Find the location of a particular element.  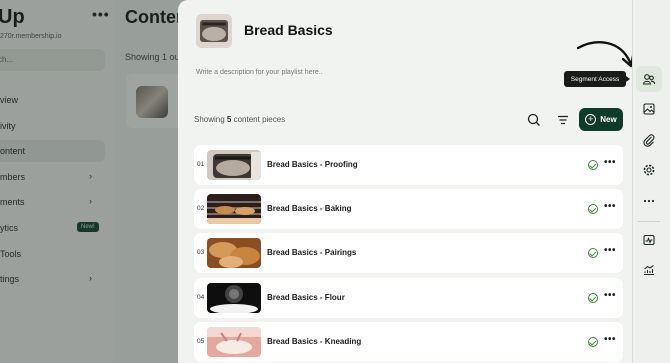

item-number: 04 is located at coordinates (201, 297).